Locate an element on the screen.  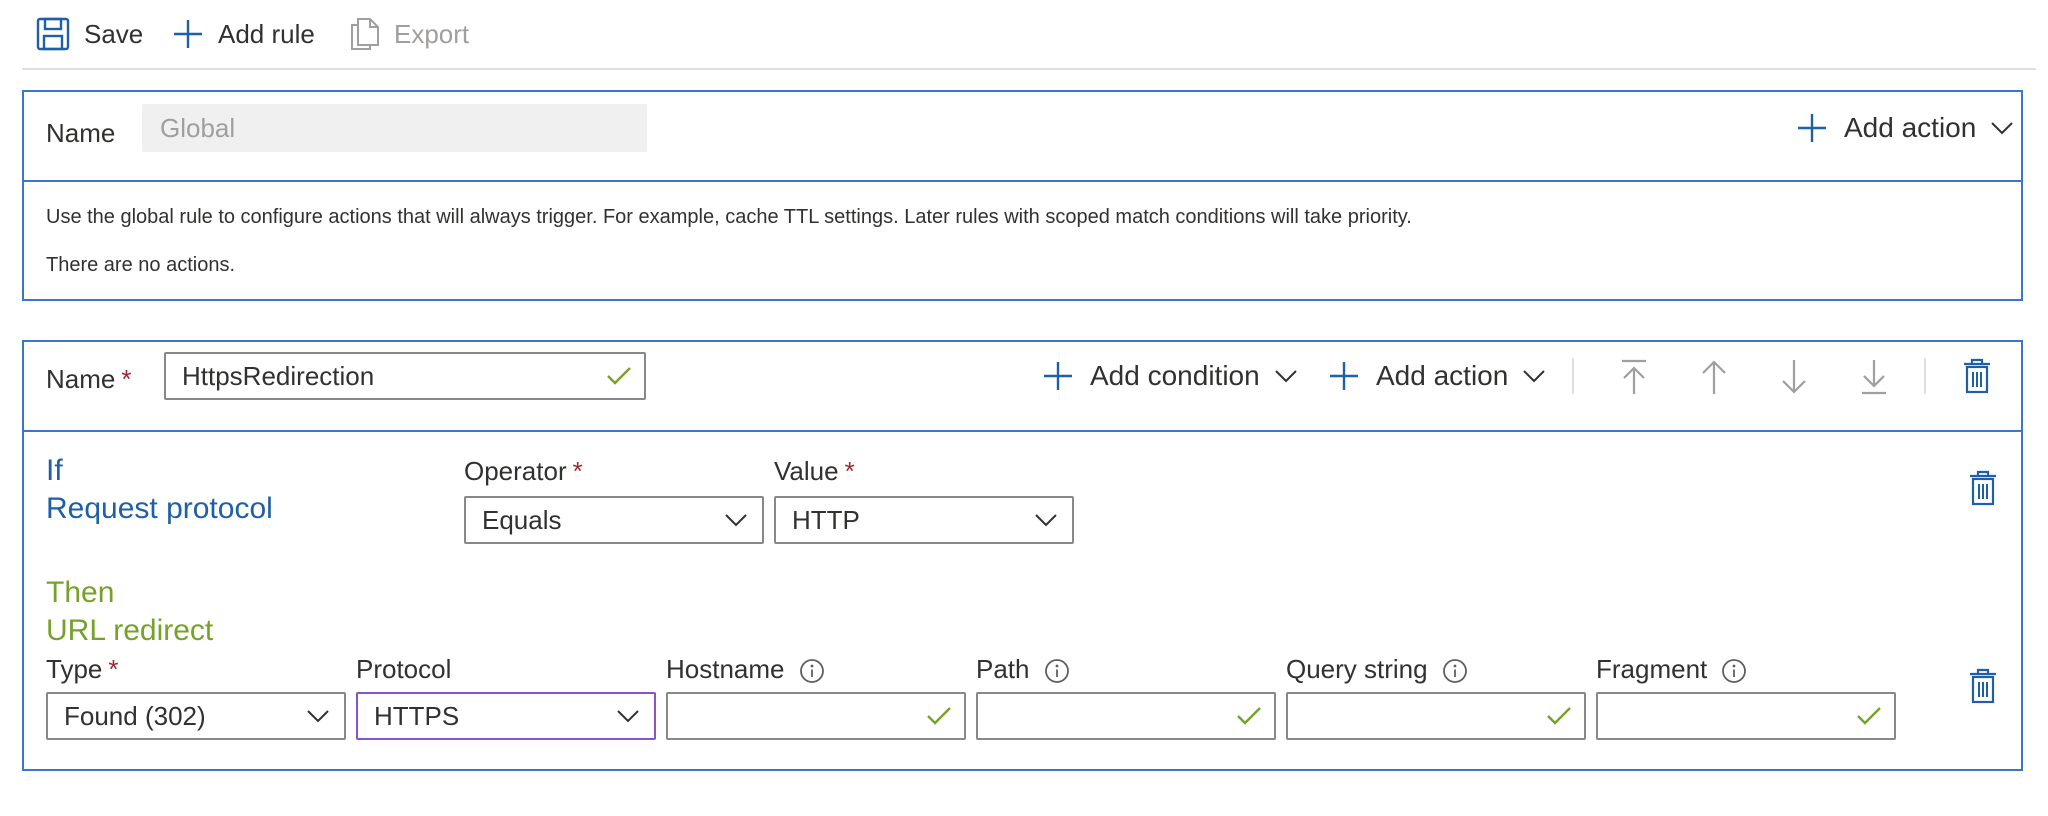
query-string-label: Query string is located at coordinates (1377, 669).